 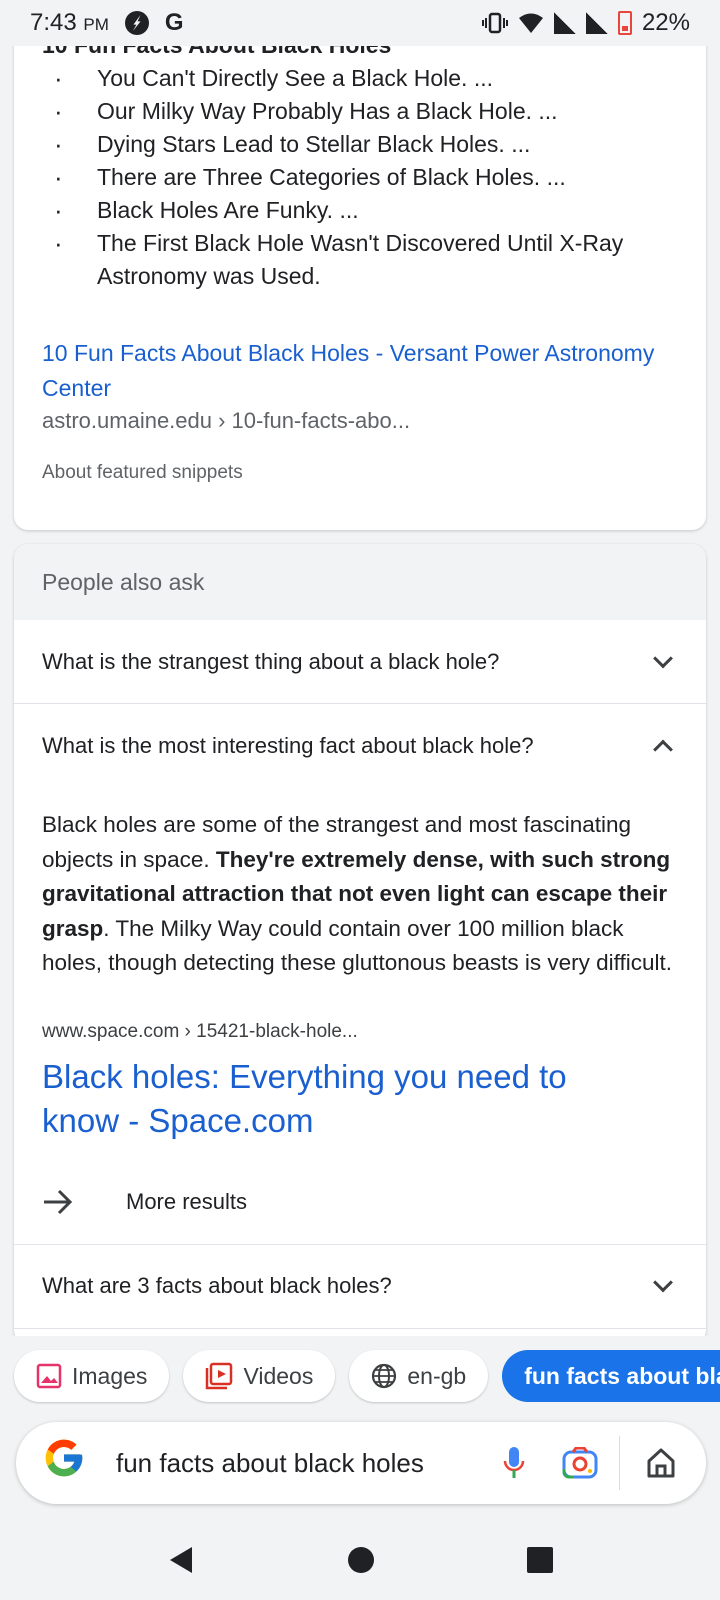 What do you see at coordinates (580, 1463) in the screenshot?
I see `lens-camera-icon` at bounding box center [580, 1463].